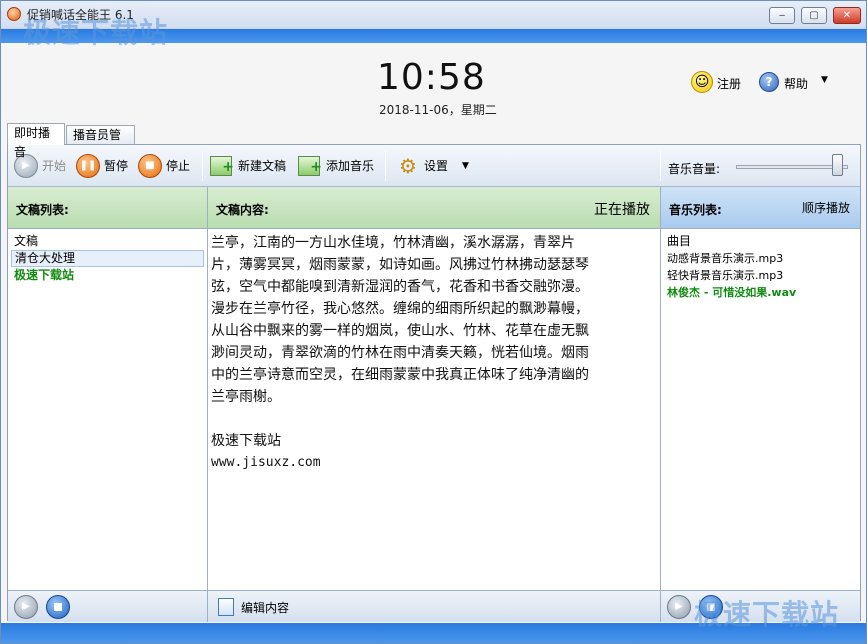 The width and height of the screenshot is (867, 644). I want to click on content-line: 漫步在兰亭竹径，我心悠然。缠绵的细雨所织起的飘渺幕幔，, so click(400, 309).